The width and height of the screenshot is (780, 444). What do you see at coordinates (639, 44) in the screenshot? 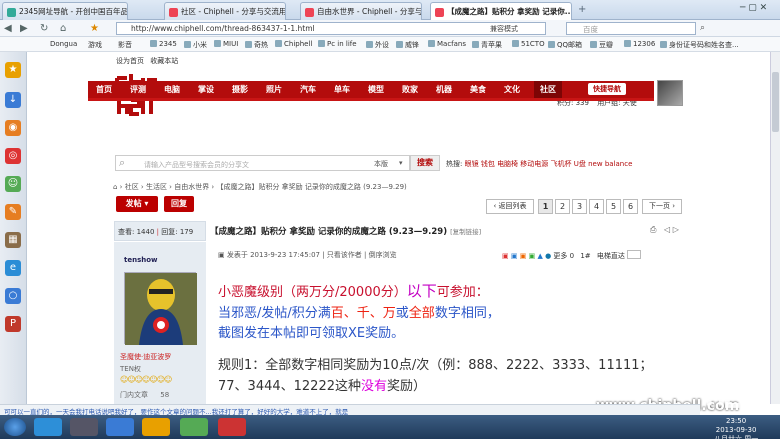
I see `bookmark: 12306` at bounding box center [639, 44].